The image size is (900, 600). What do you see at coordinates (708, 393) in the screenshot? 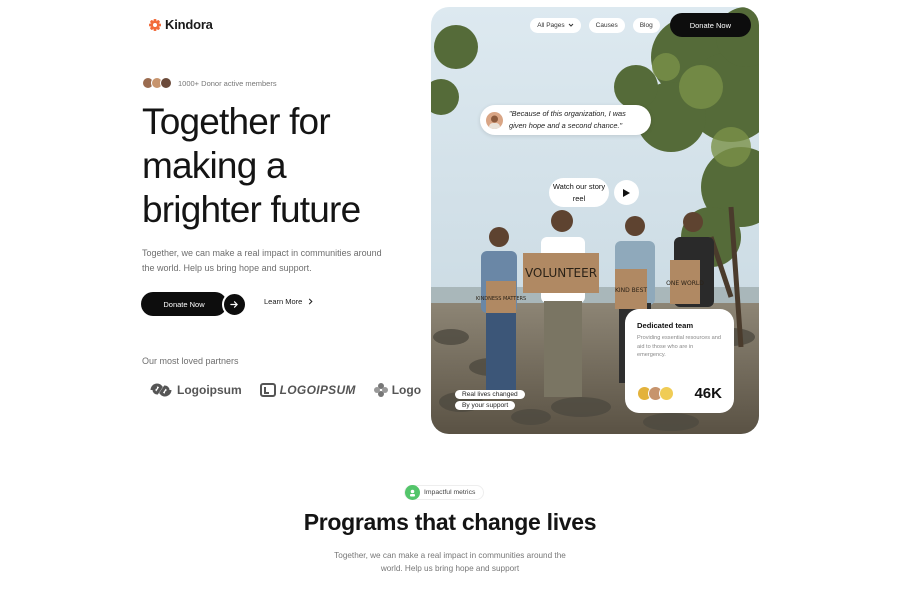
I see `team-count: 46K` at bounding box center [708, 393].